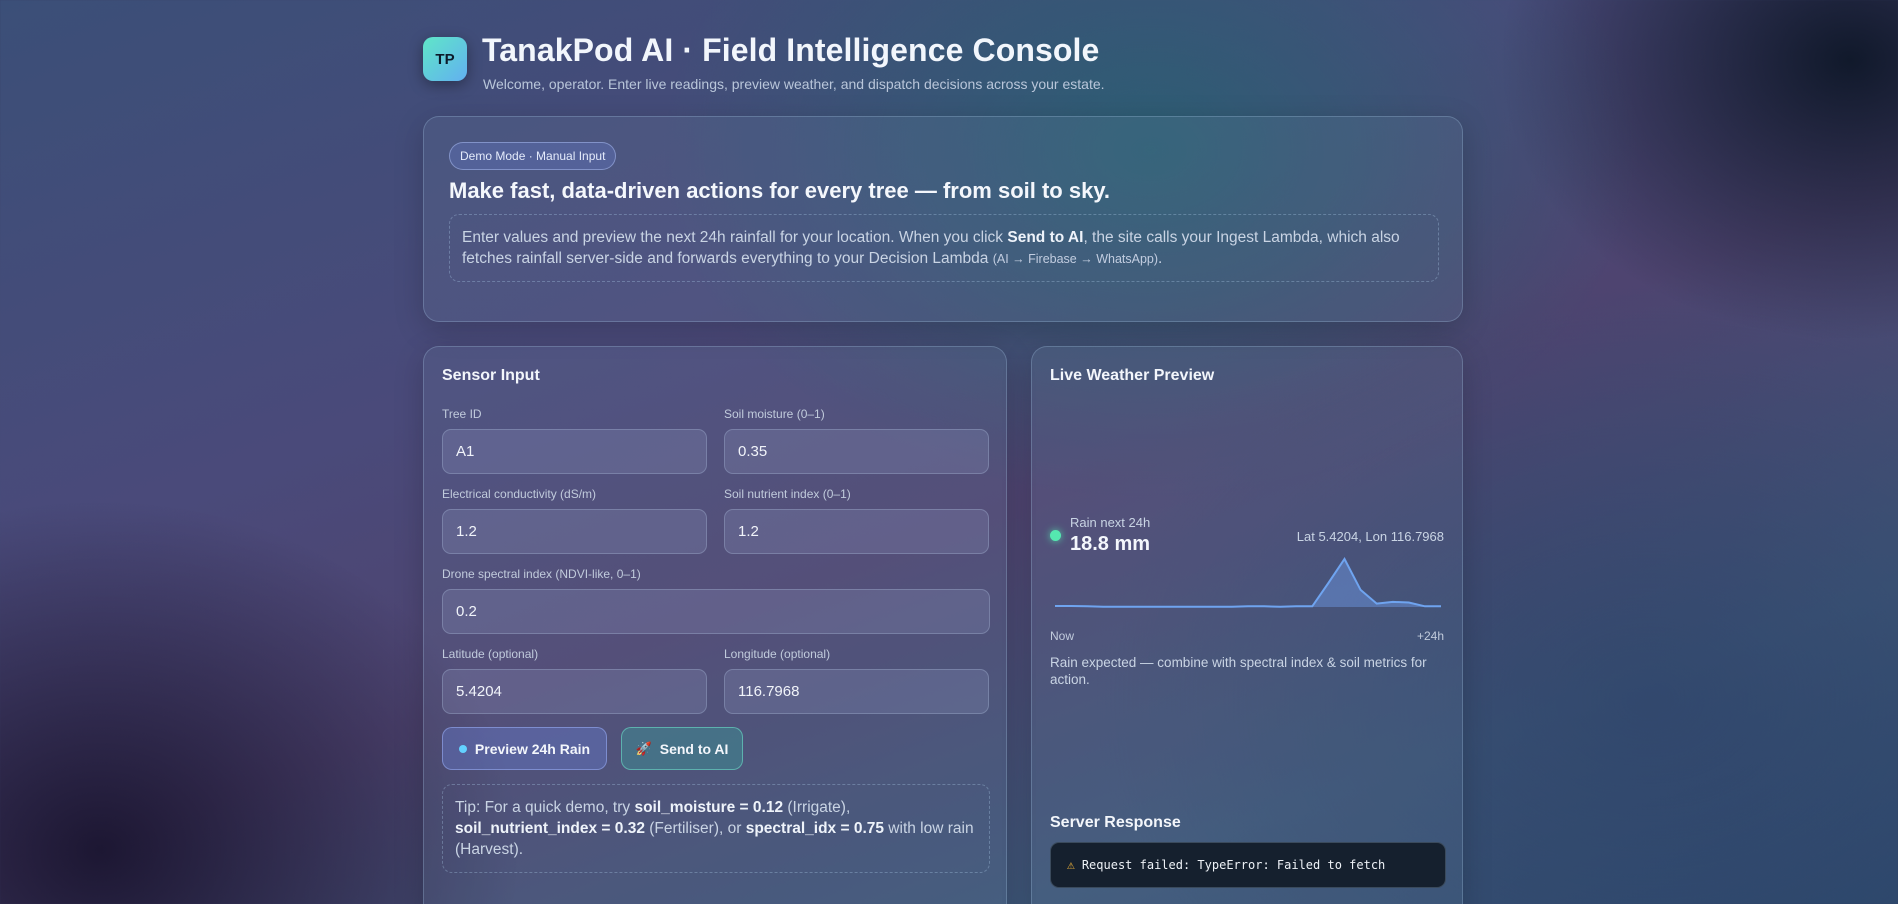 The image size is (1898, 904). I want to click on rain-status-dot, so click(1055, 535).